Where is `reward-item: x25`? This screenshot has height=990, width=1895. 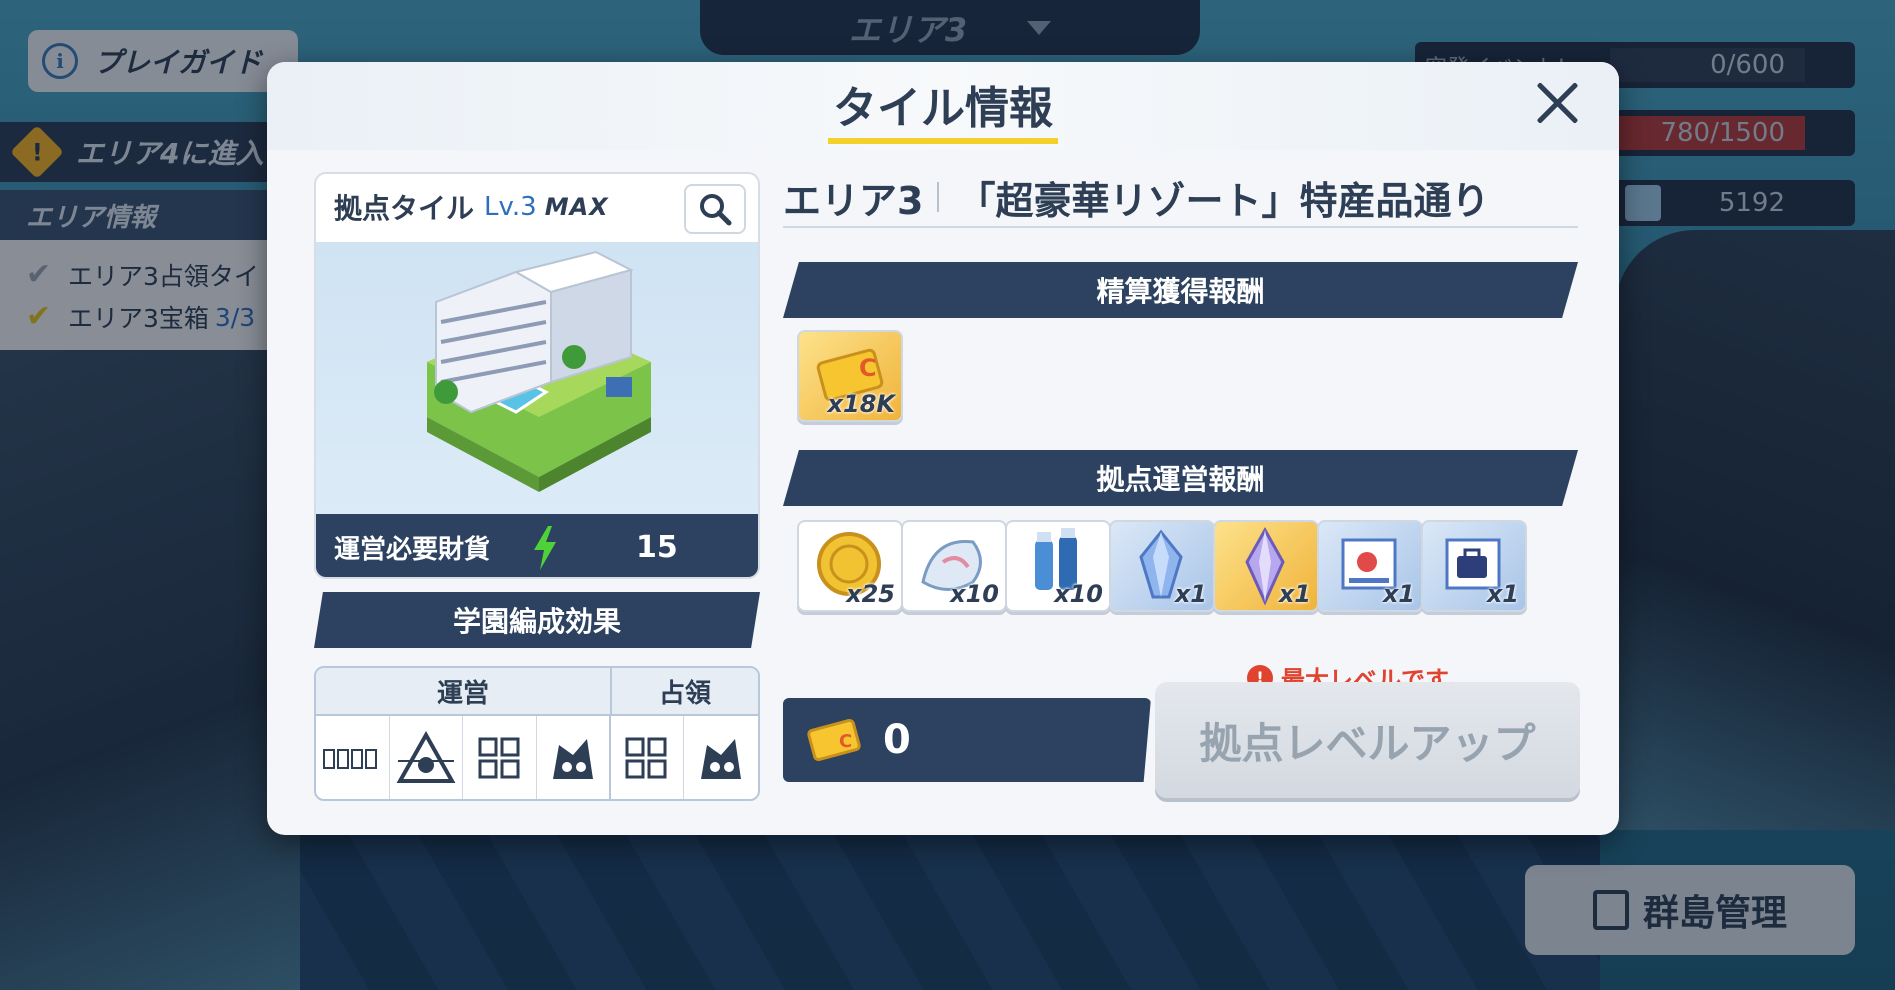
reward-item: x25 is located at coordinates (850, 566).